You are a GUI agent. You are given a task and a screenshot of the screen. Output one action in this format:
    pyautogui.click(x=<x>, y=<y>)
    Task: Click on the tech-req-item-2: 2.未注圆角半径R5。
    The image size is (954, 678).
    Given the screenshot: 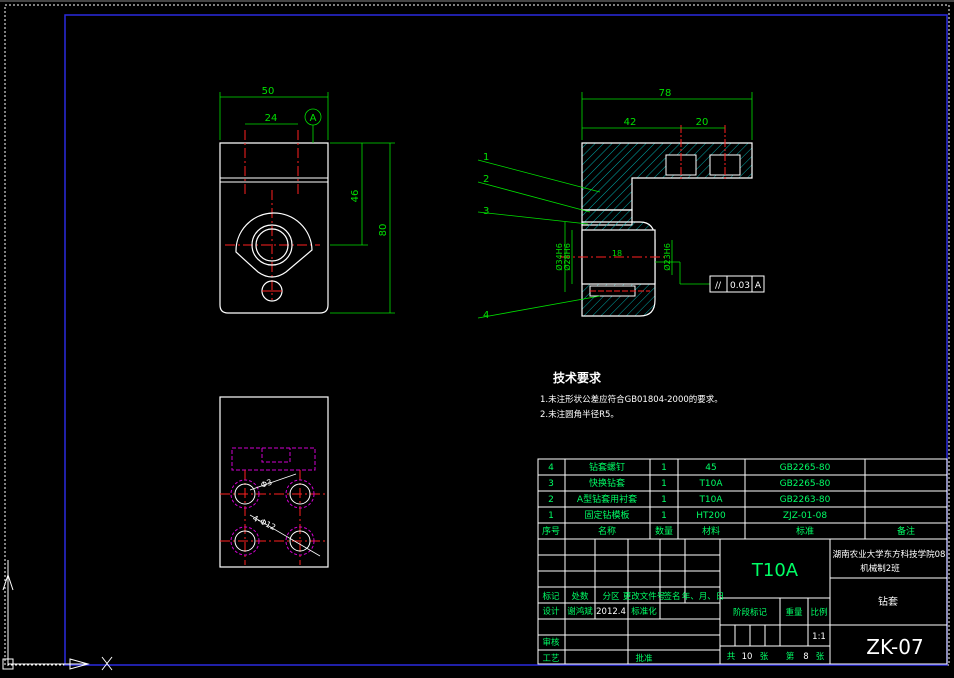 What is the action you would take?
    pyautogui.click(x=579, y=414)
    